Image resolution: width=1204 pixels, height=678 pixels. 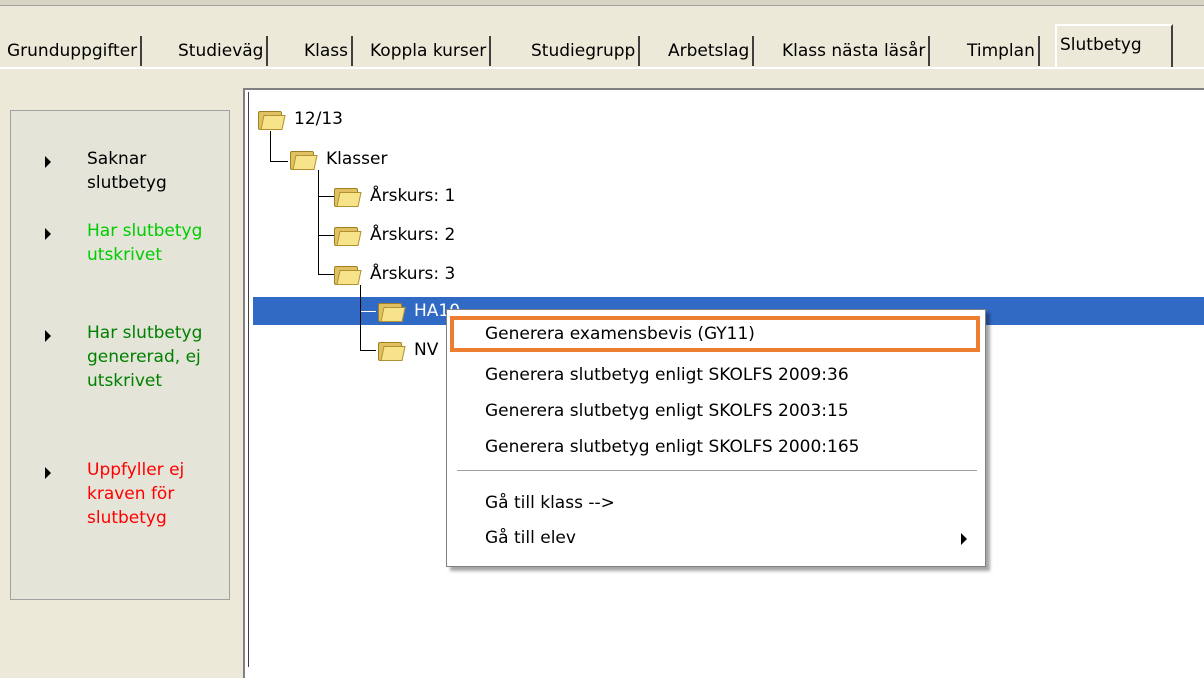 I want to click on tab-klass-nasta-lasar: Klass nästa läsår, so click(x=855, y=51).